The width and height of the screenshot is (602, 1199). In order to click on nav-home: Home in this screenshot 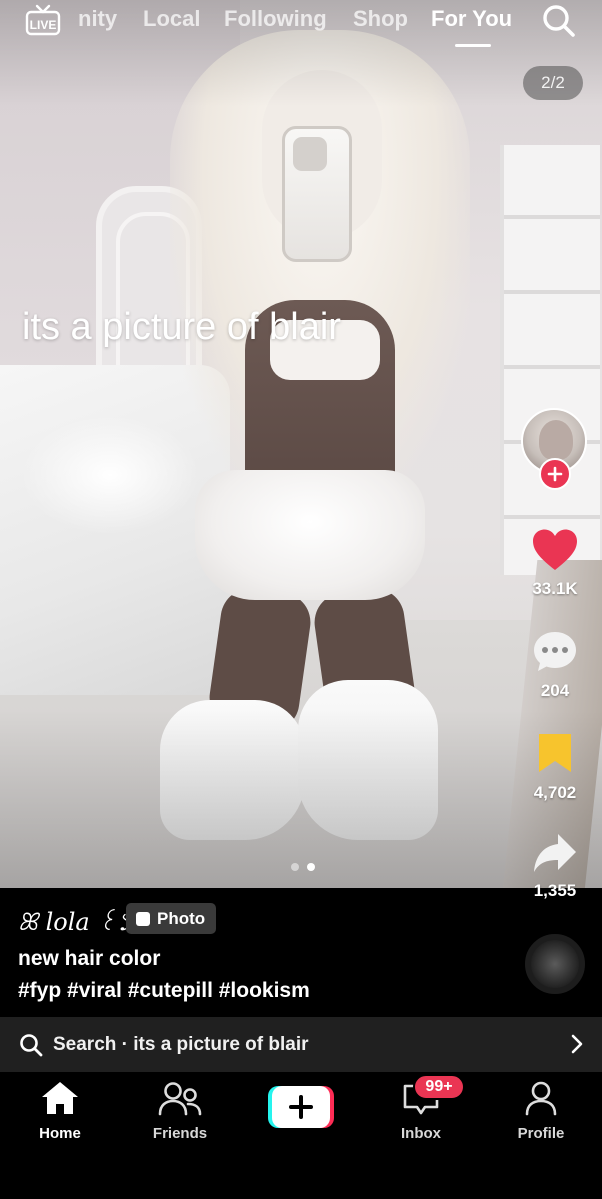, I will do `click(60, 1111)`.